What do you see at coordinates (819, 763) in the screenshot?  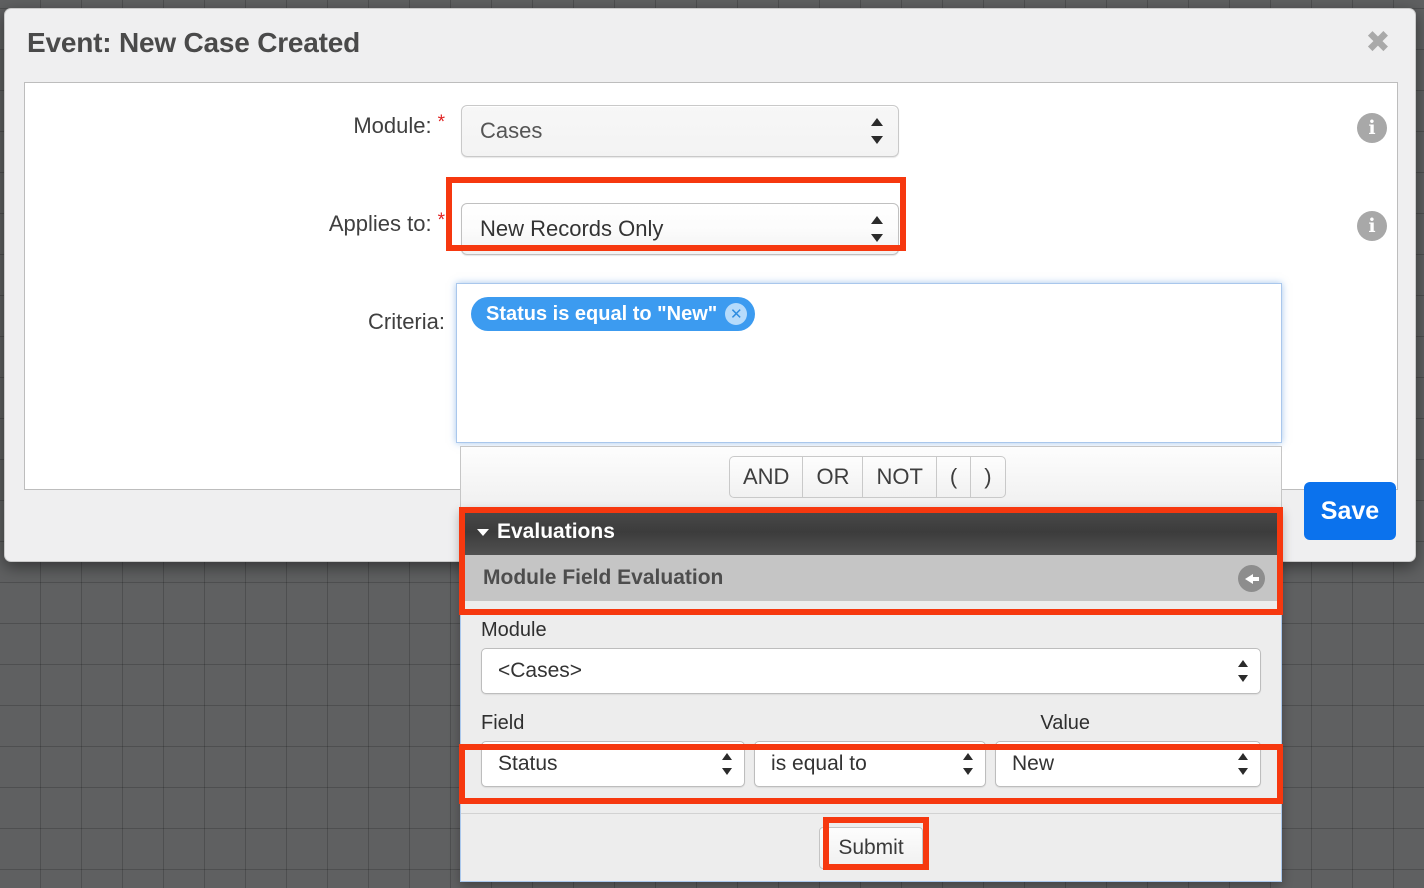 I see `eval-operator-select-value: is equal to` at bounding box center [819, 763].